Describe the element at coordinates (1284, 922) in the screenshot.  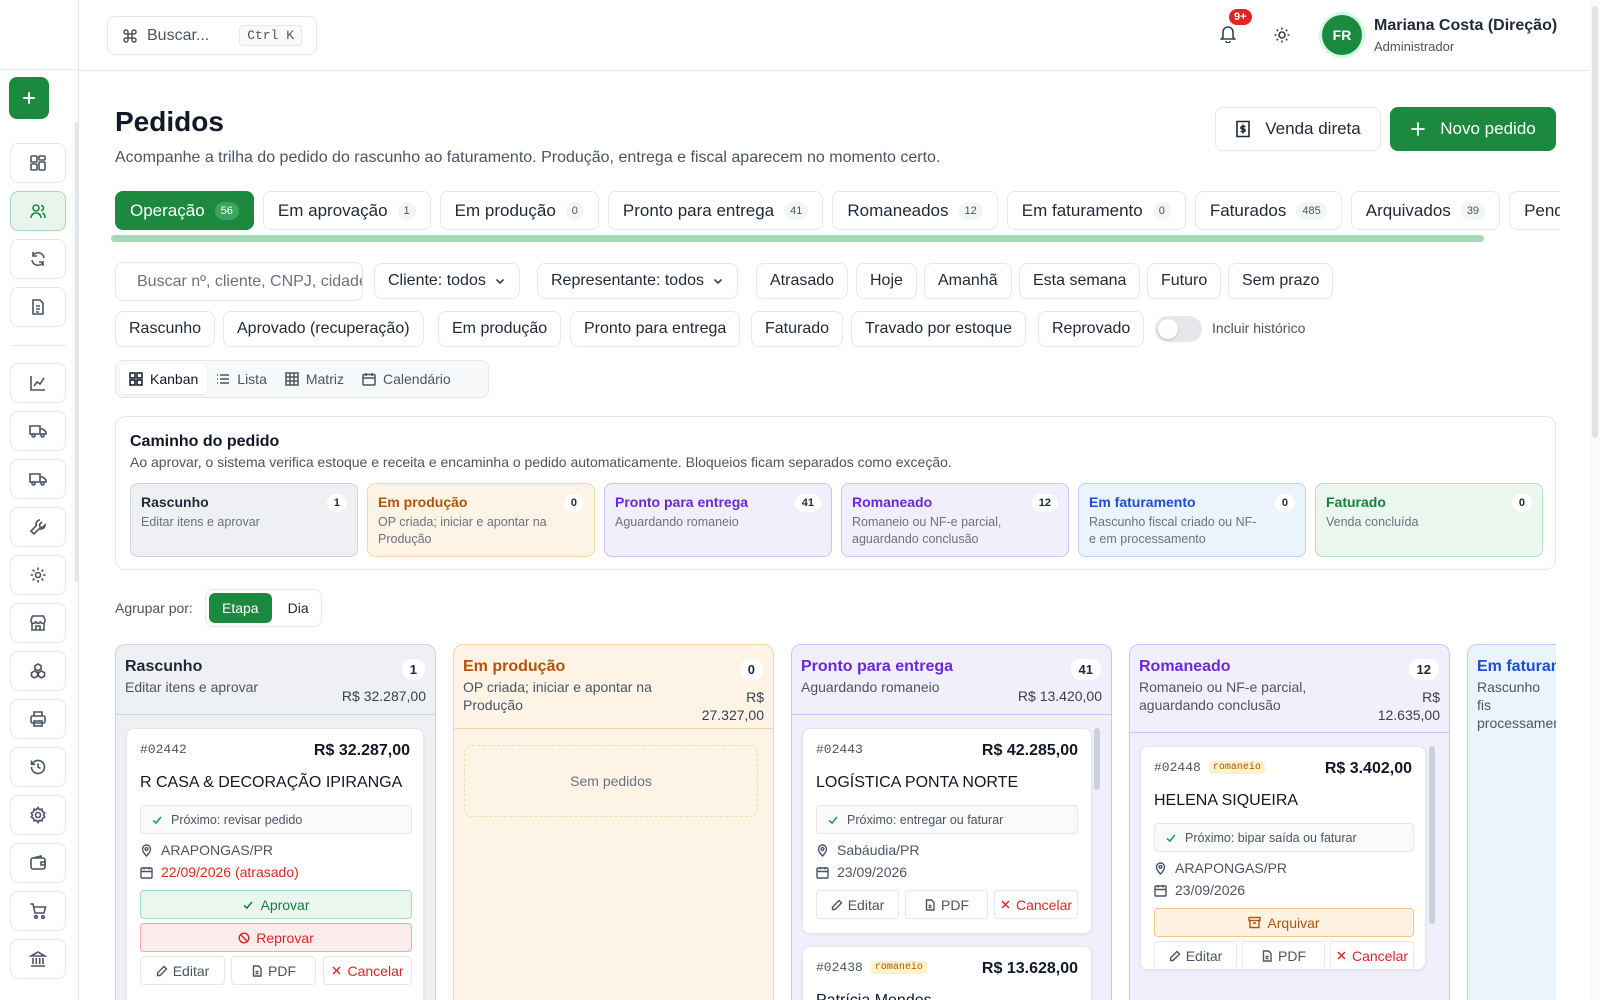
I see `archive-button: Arquivar` at that location.